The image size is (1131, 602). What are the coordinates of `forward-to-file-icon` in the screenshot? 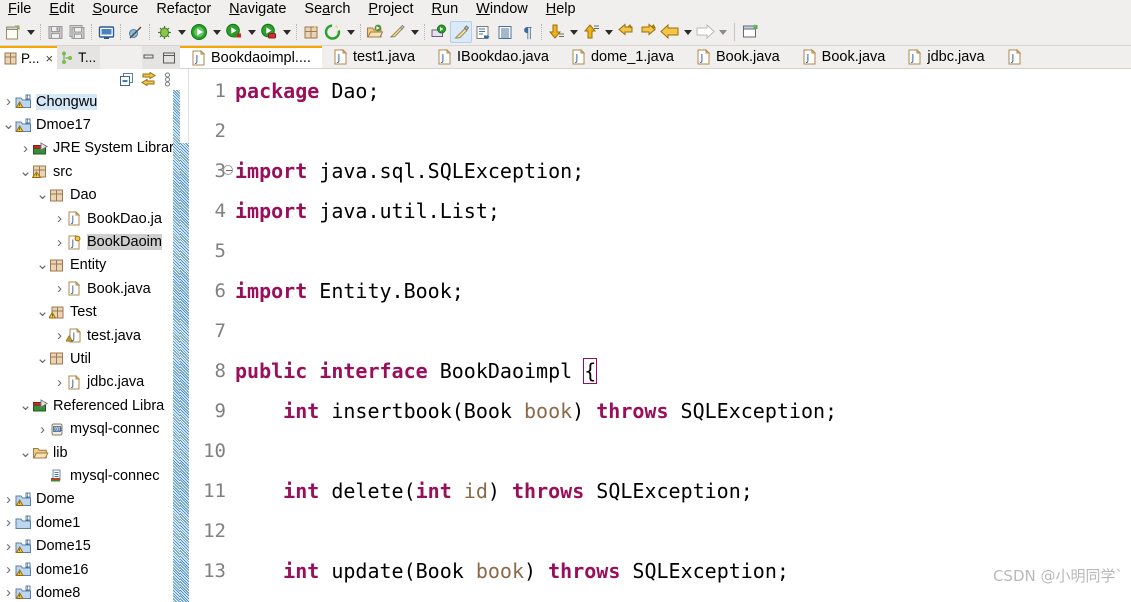 It's located at (648, 32).